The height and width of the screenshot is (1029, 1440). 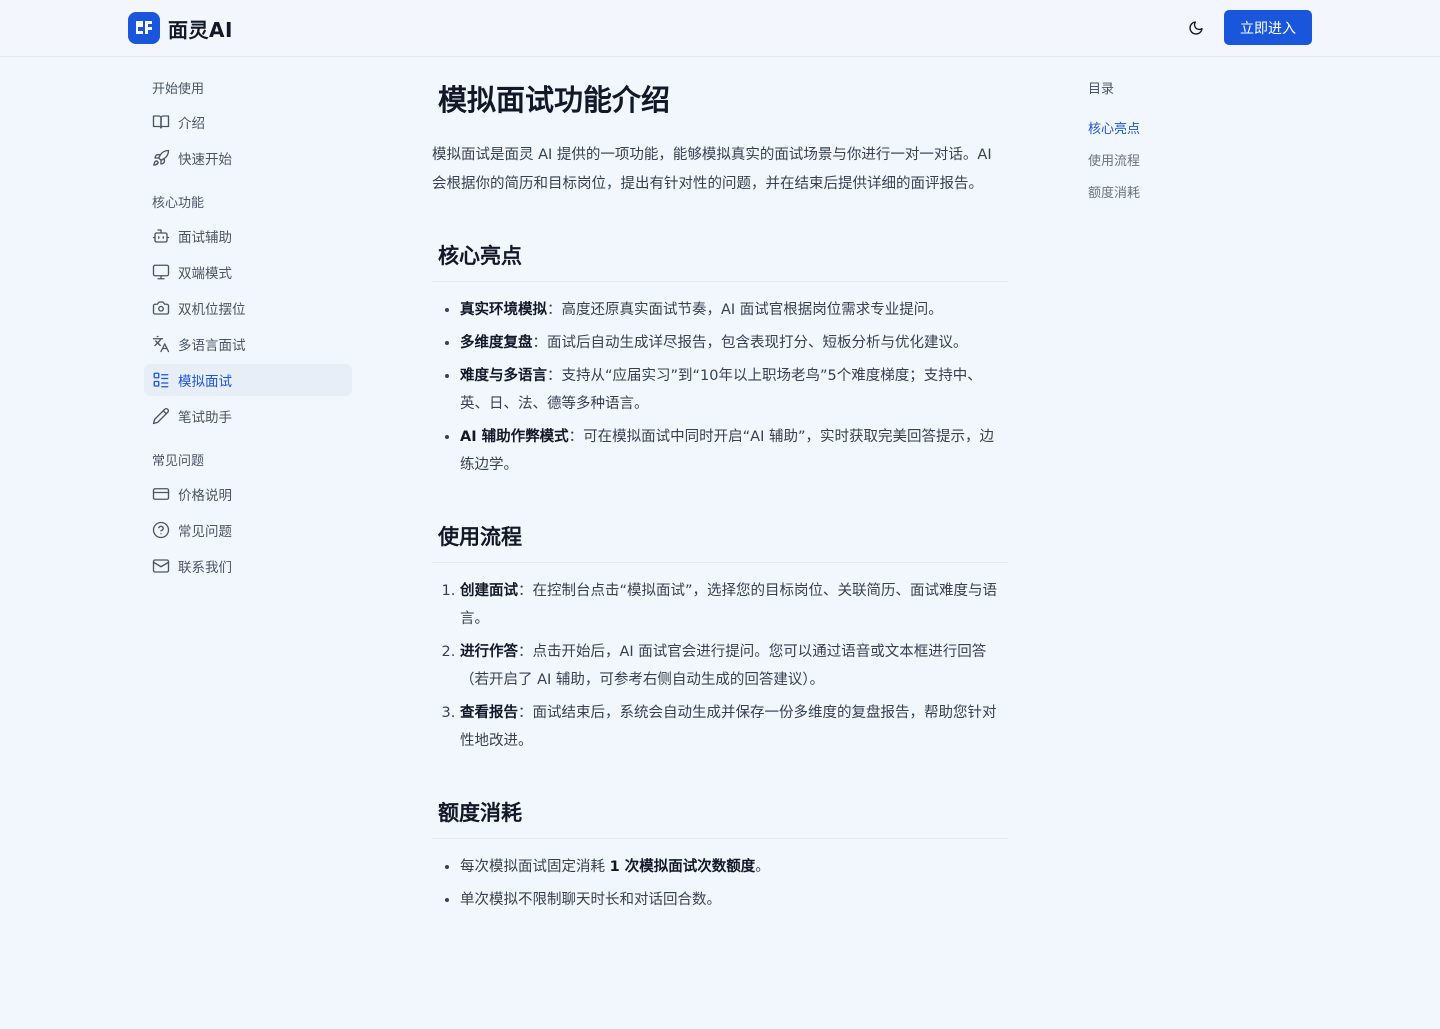 I want to click on list-item-term: 1 次模拟面试次数额度, so click(x=682, y=867).